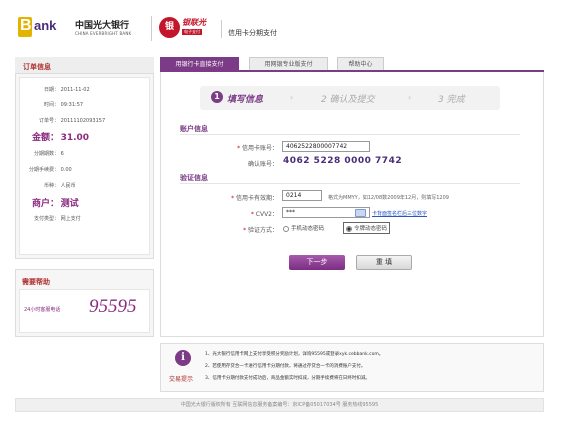  Describe the element at coordinates (46, 219) in the screenshot. I see `order-label: 支付类型：` at that location.